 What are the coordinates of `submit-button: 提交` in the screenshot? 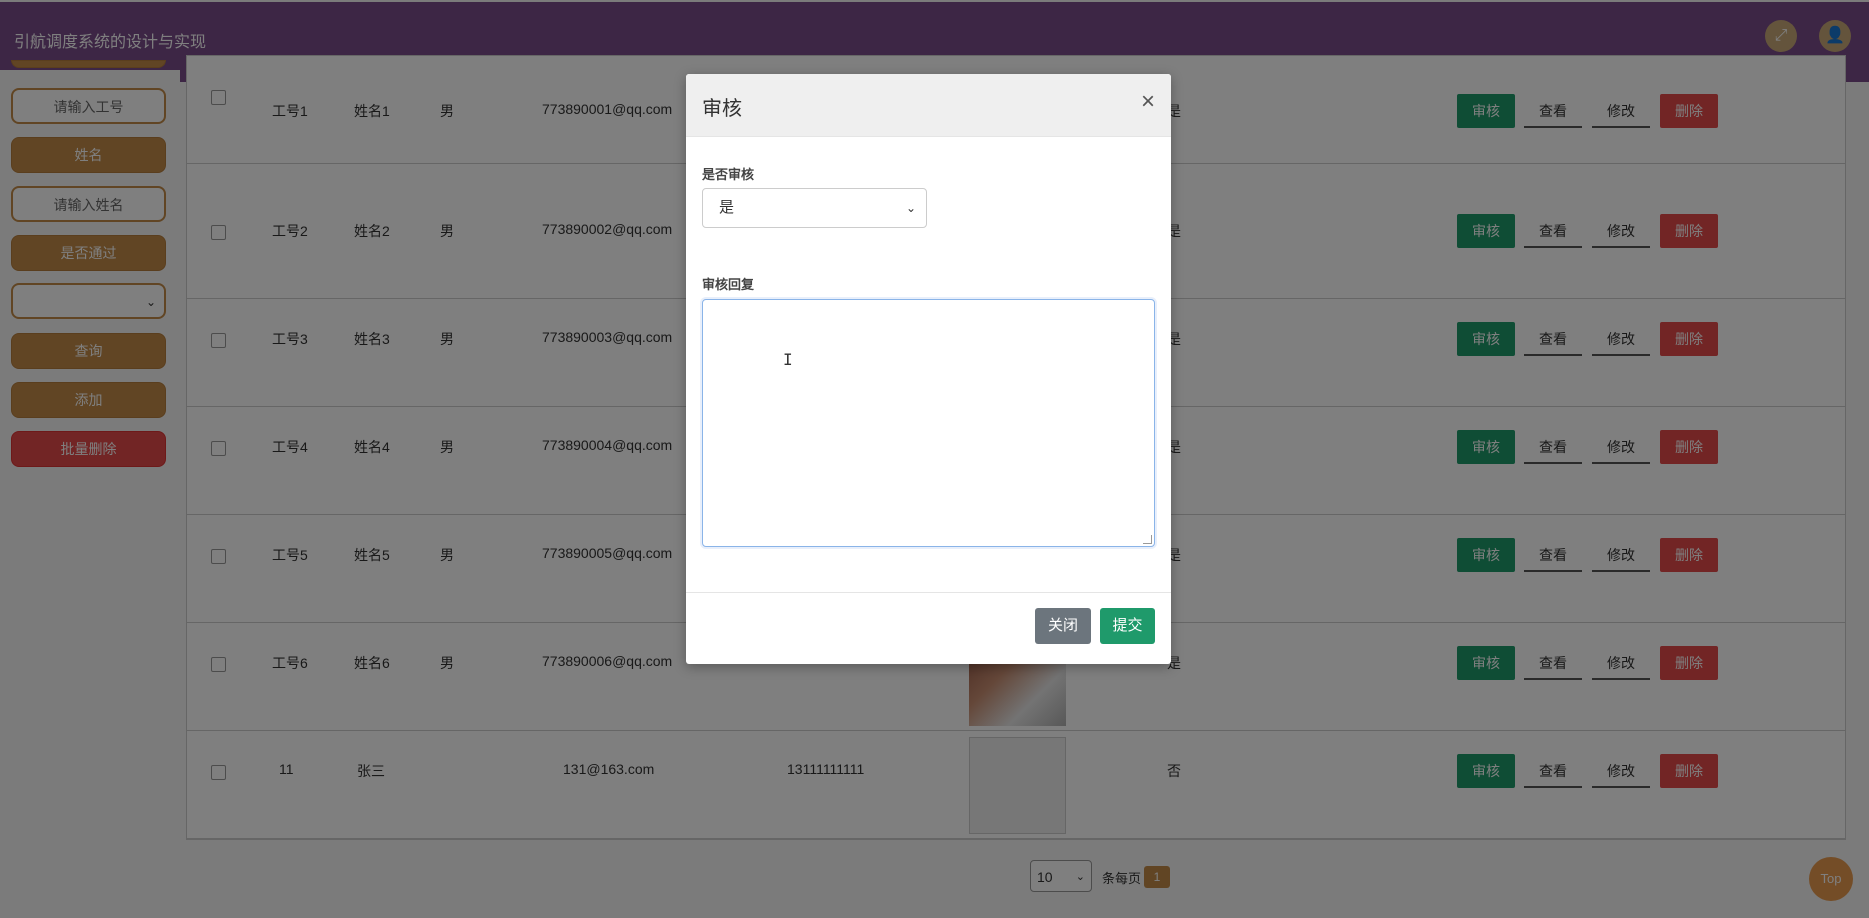 It's located at (1127, 626).